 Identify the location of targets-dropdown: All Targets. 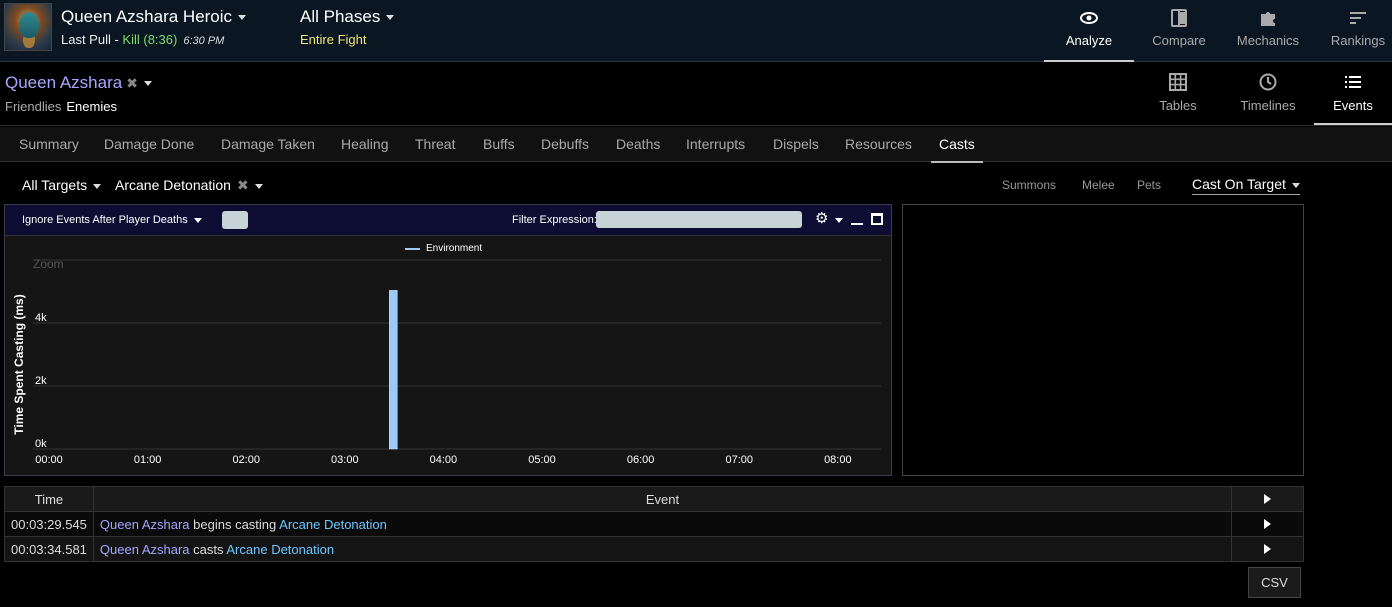
(62, 185).